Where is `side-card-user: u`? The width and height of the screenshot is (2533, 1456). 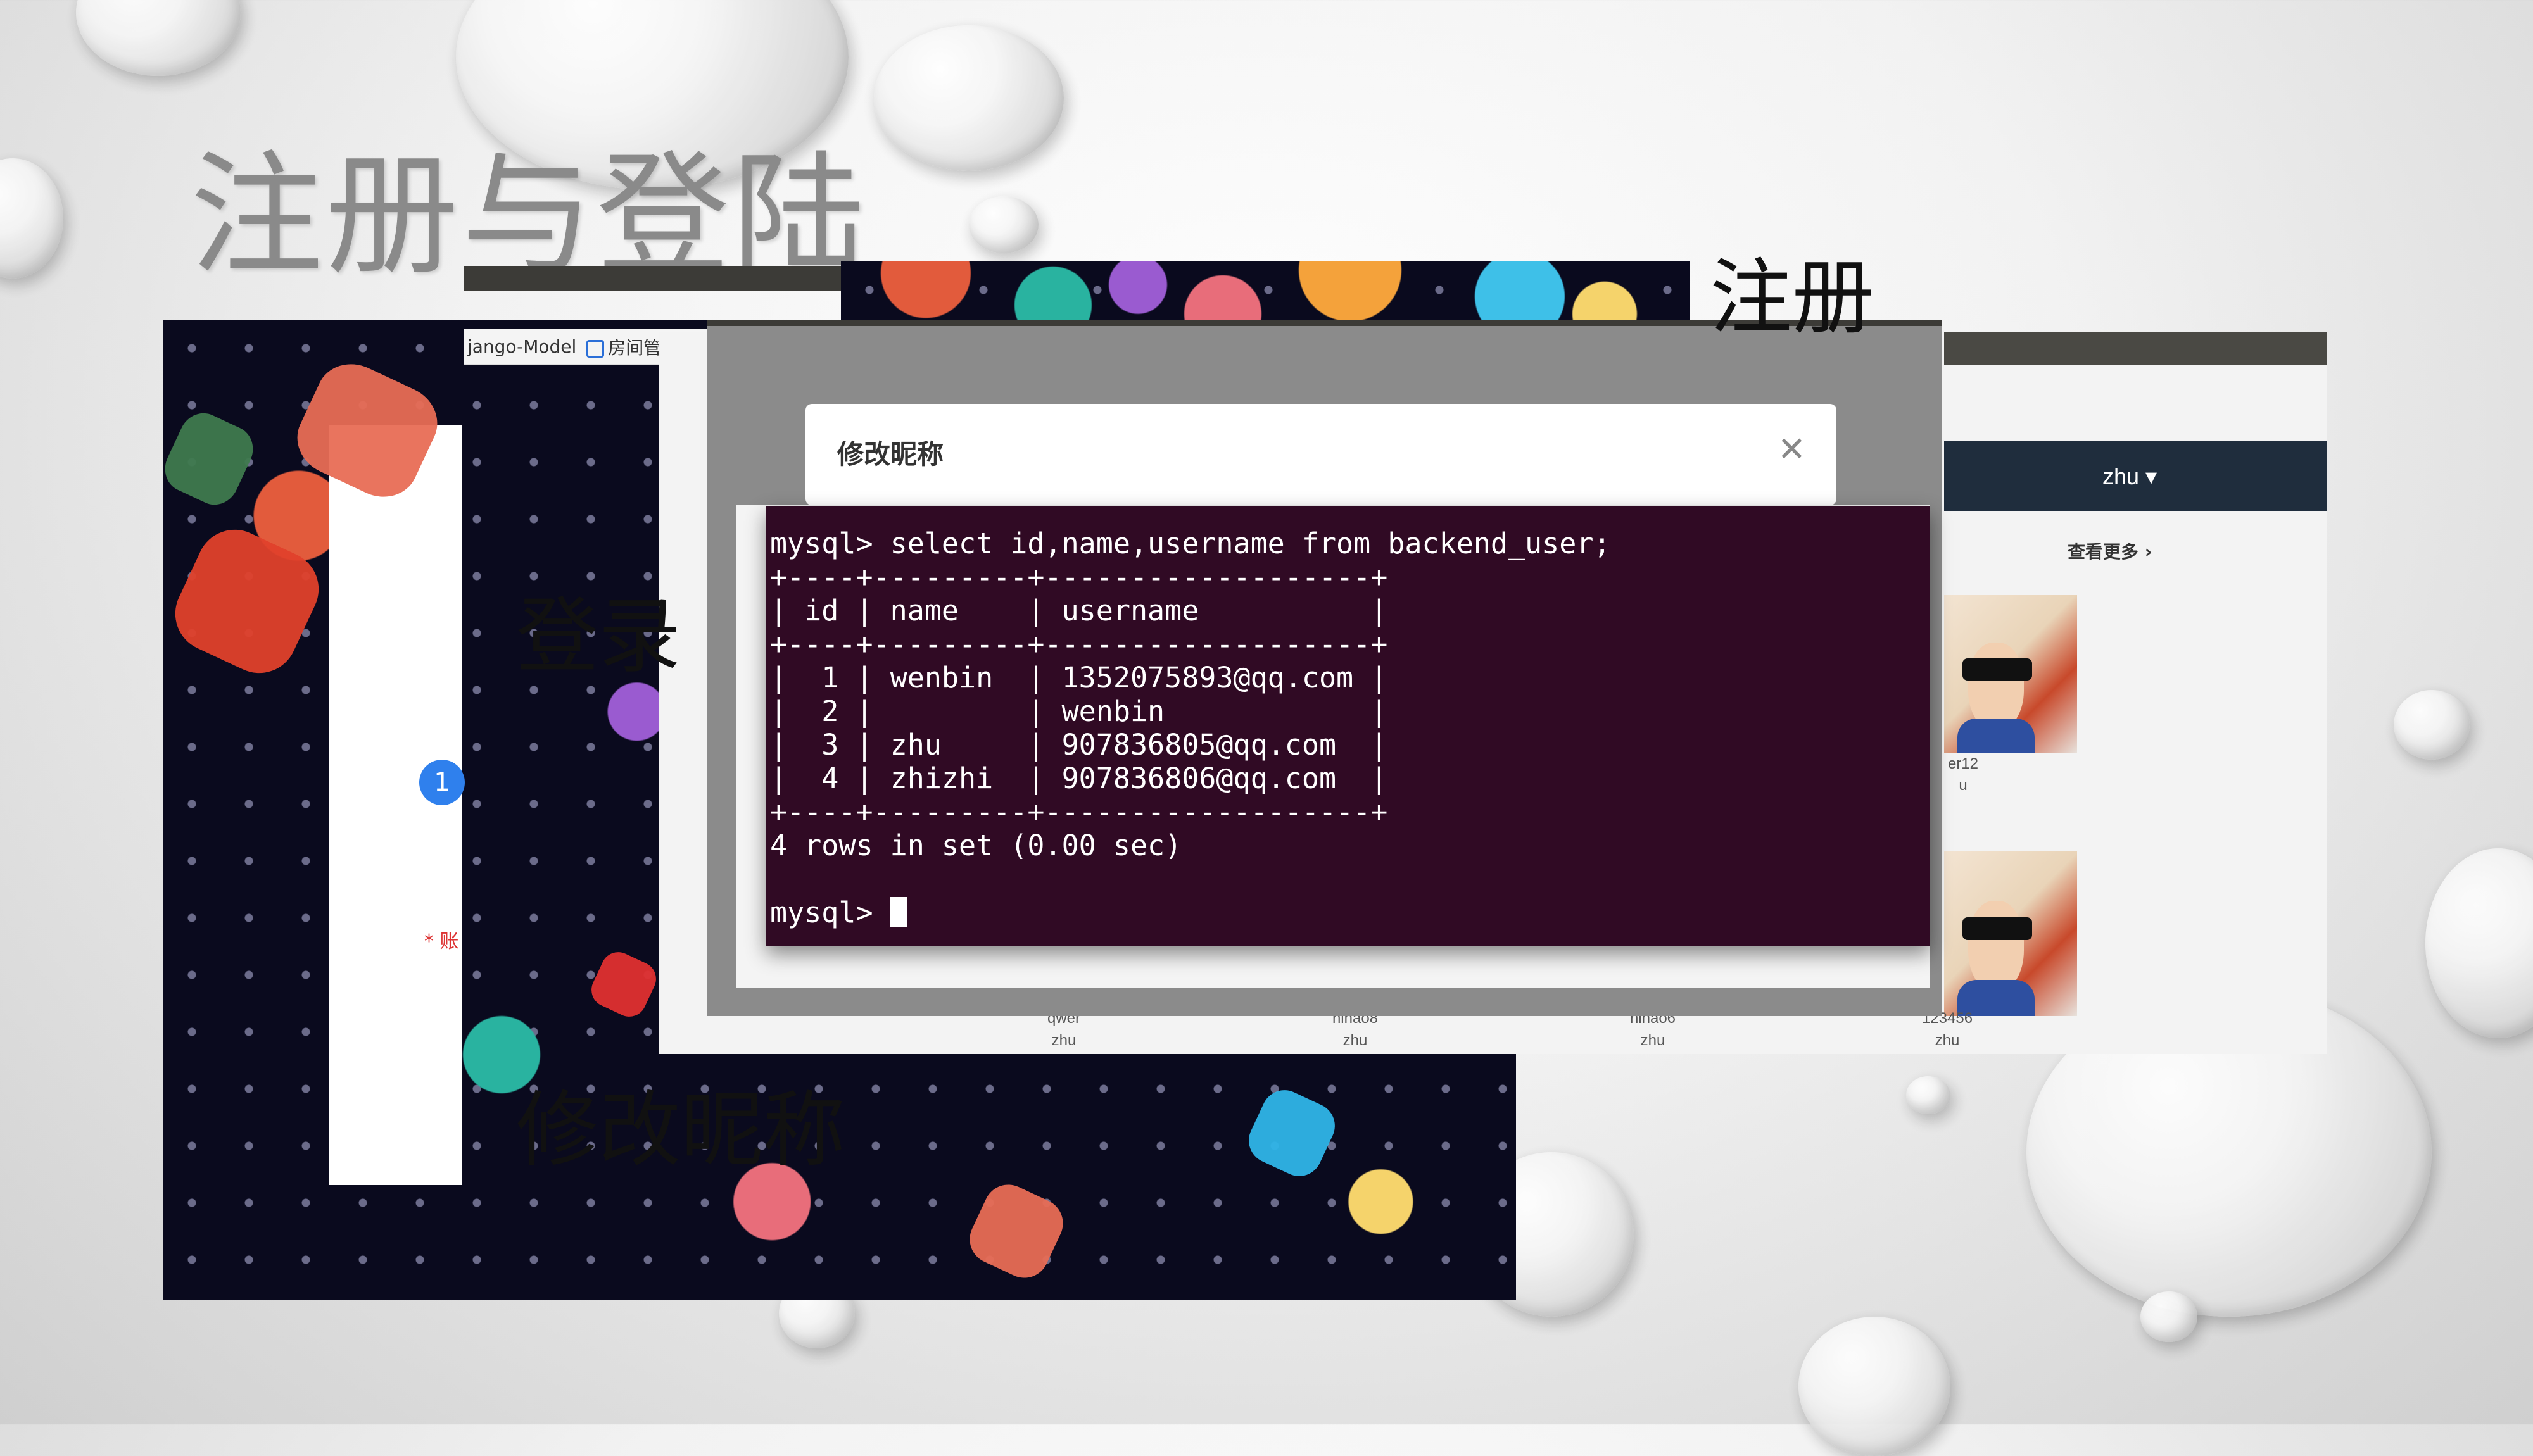 side-card-user: u is located at coordinates (1963, 785).